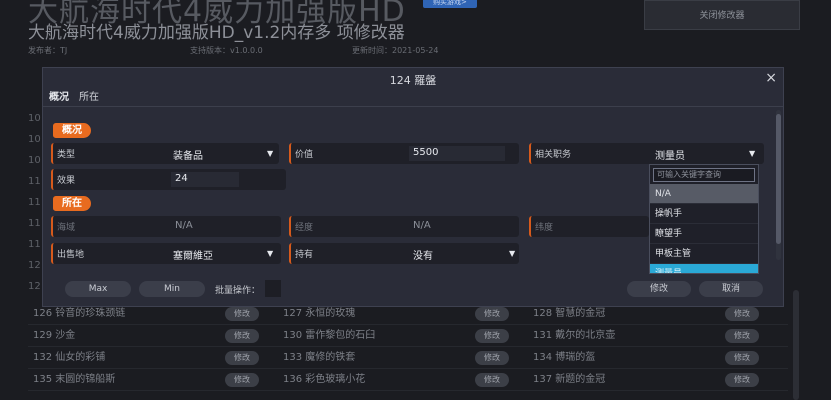 The height and width of the screenshot is (400, 831). Describe the element at coordinates (649, 357) in the screenshot. I see `list-item: 134 博瑞的盔 修改` at that location.